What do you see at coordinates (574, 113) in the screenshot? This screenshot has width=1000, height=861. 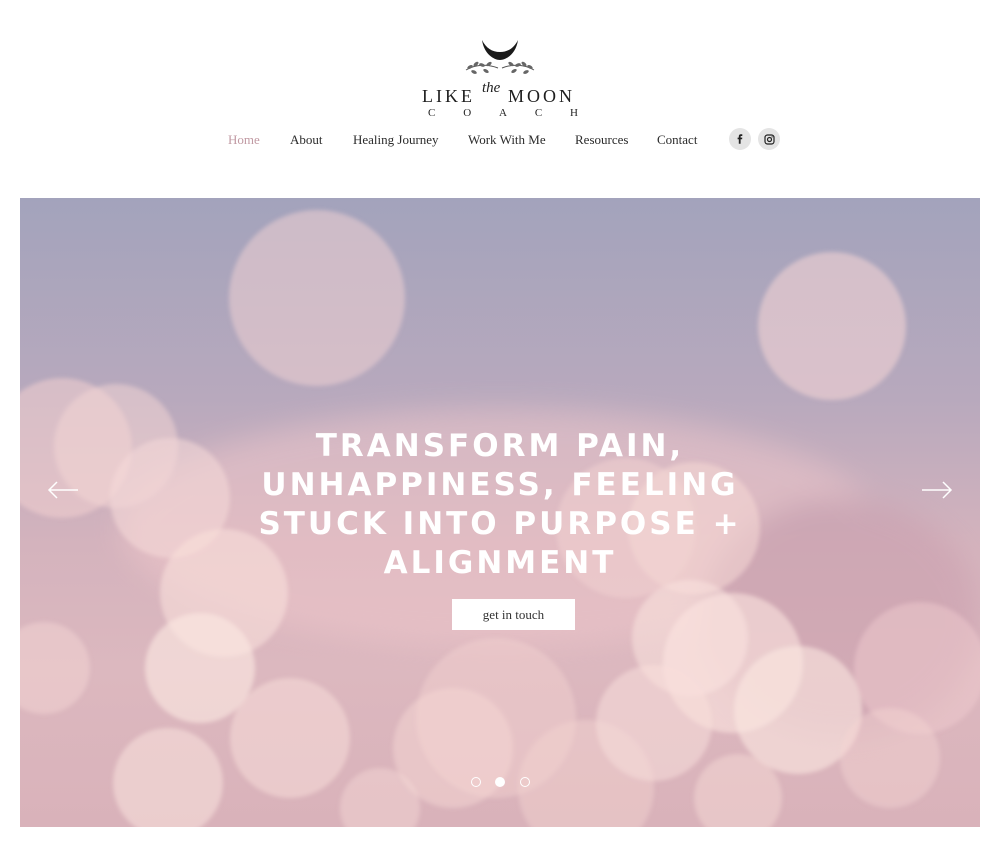 I see `logo-subtitle-letter: H` at bounding box center [574, 113].